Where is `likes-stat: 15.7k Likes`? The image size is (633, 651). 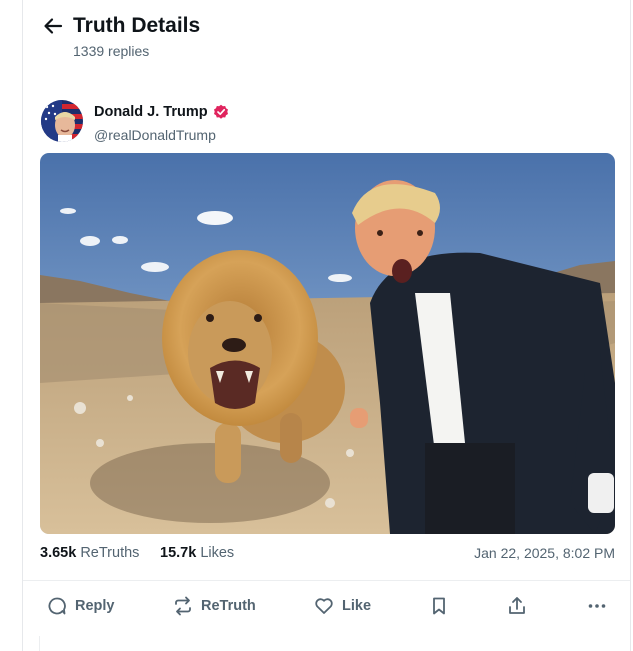 likes-stat: 15.7k Likes is located at coordinates (197, 553).